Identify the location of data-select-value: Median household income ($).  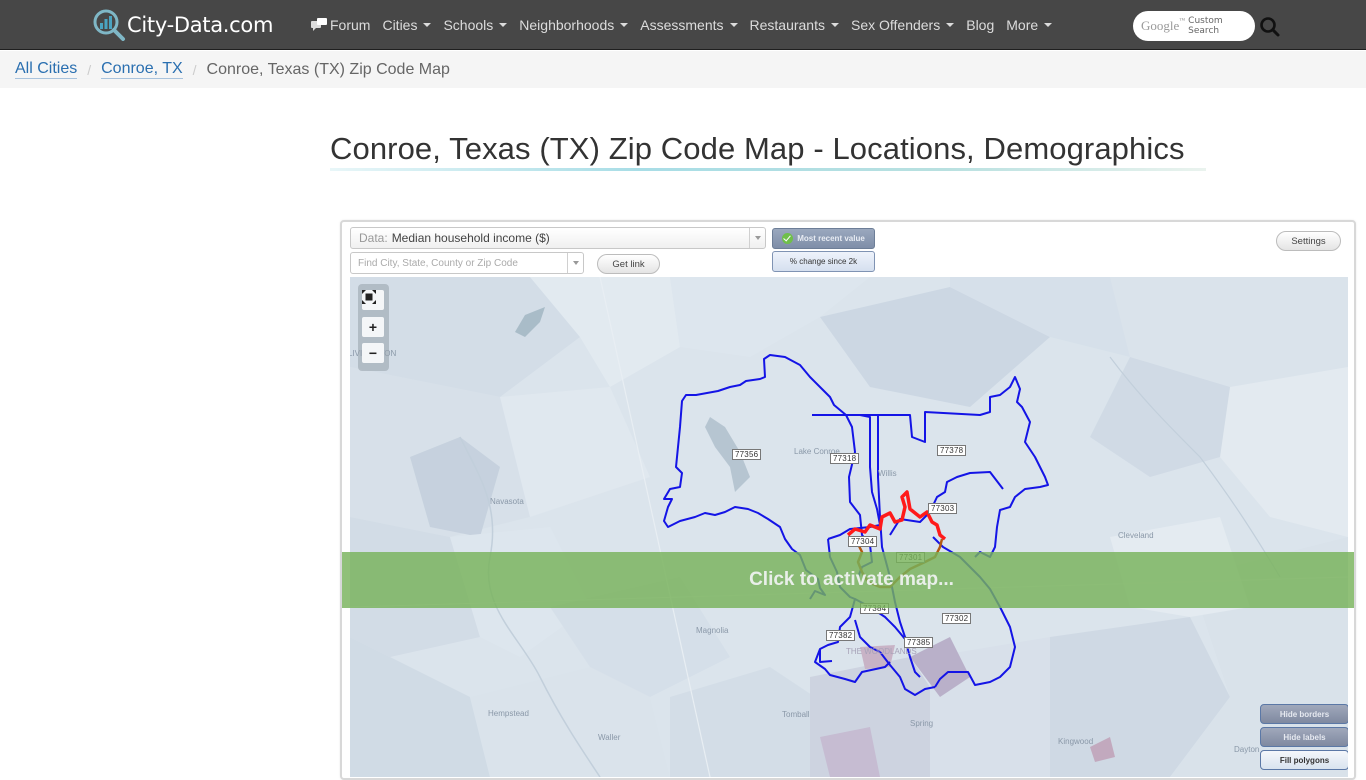
(470, 238).